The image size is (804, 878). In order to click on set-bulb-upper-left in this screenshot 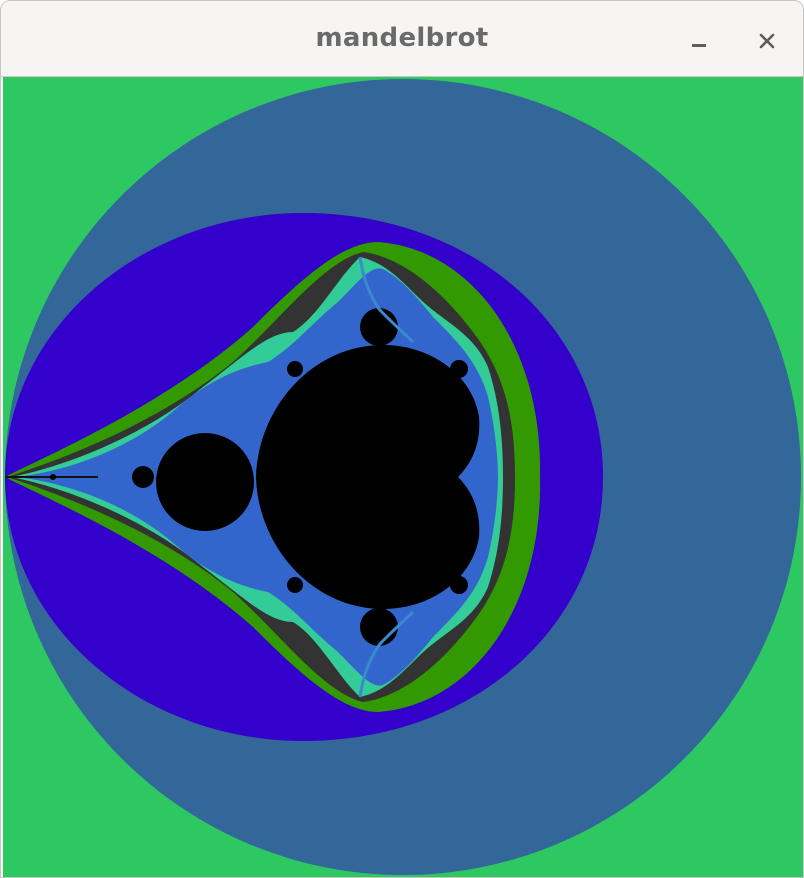, I will do `click(295, 369)`.